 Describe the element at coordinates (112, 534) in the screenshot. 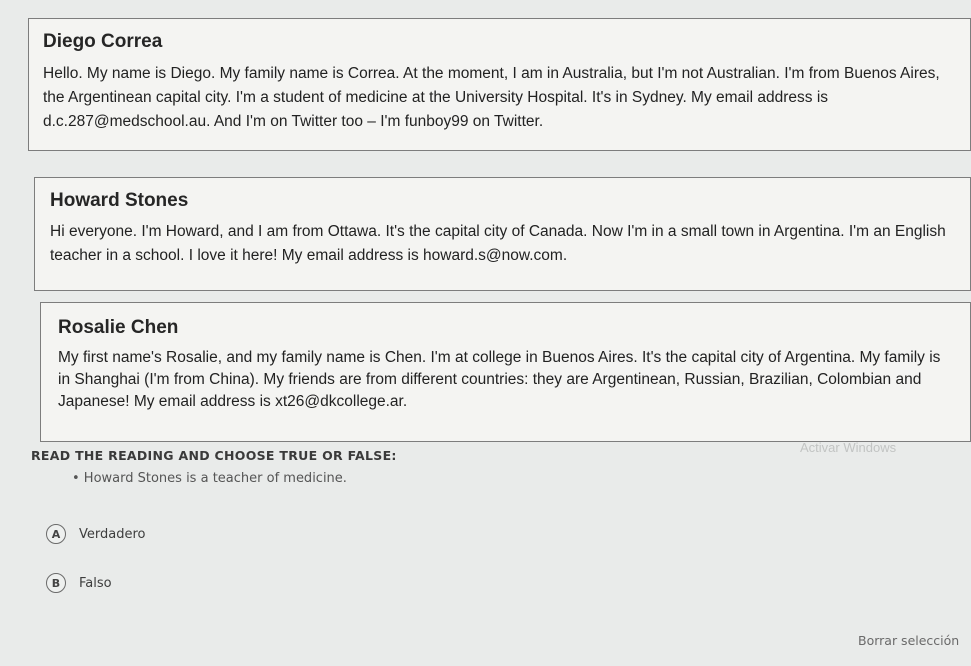

I see `option-label: Verdadero` at that location.